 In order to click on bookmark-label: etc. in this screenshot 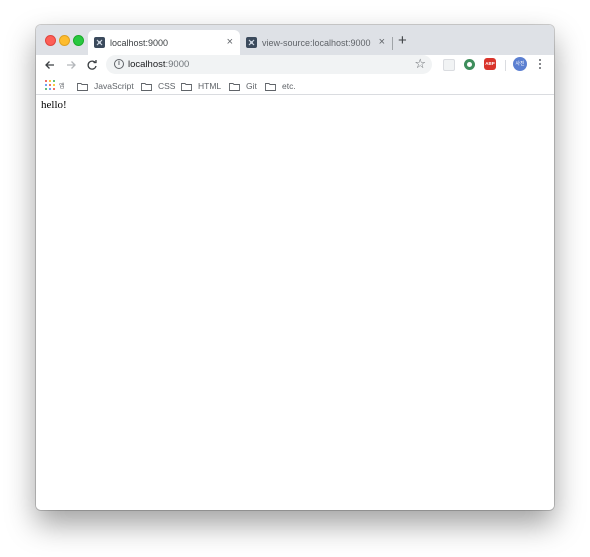, I will do `click(289, 86)`.